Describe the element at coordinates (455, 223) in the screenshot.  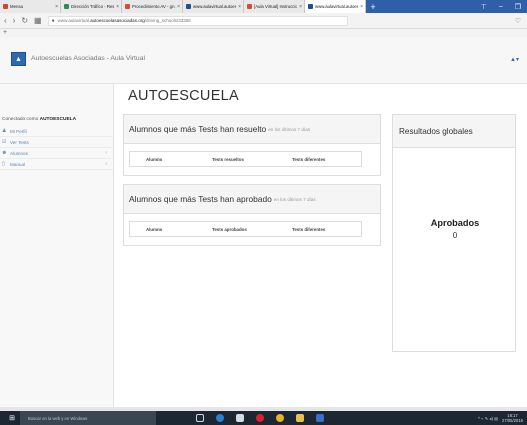
I see `approved-label: Aprobados` at that location.